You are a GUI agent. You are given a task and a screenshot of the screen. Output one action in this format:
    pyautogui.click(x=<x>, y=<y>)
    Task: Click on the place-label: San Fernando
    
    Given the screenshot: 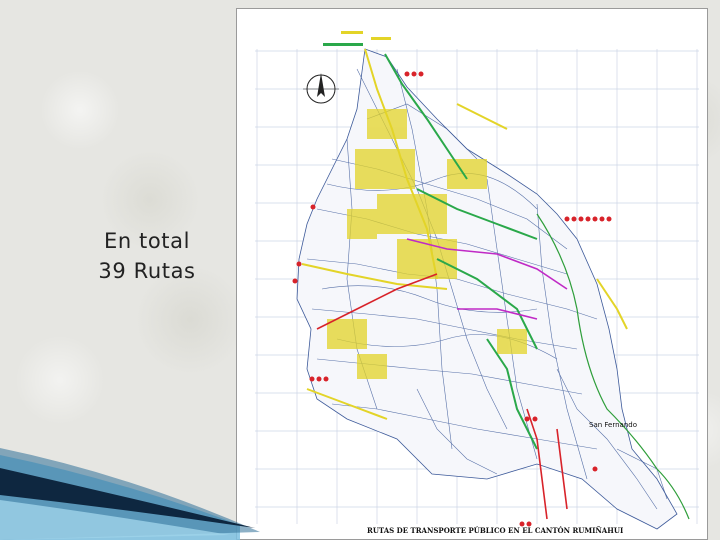 What is the action you would take?
    pyautogui.click(x=613, y=425)
    